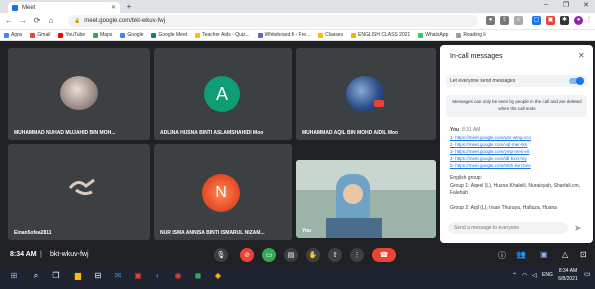  I want to click on bookmark-item: Classes, so click(330, 35).